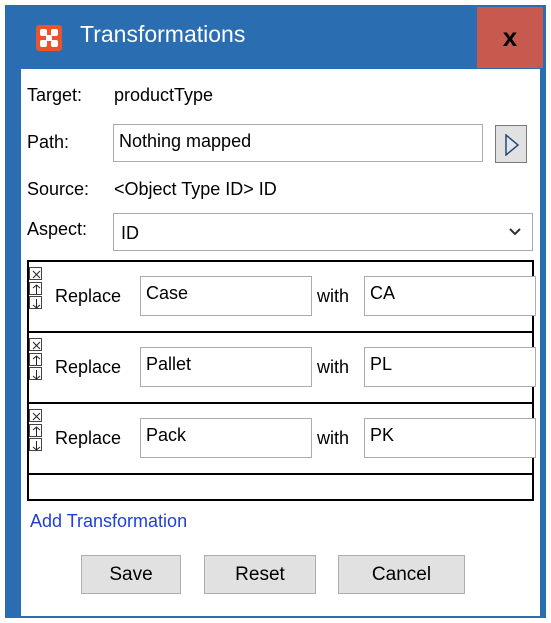 The image size is (551, 623). Describe the element at coordinates (226, 438) in the screenshot. I see `find-field: Pack` at that location.